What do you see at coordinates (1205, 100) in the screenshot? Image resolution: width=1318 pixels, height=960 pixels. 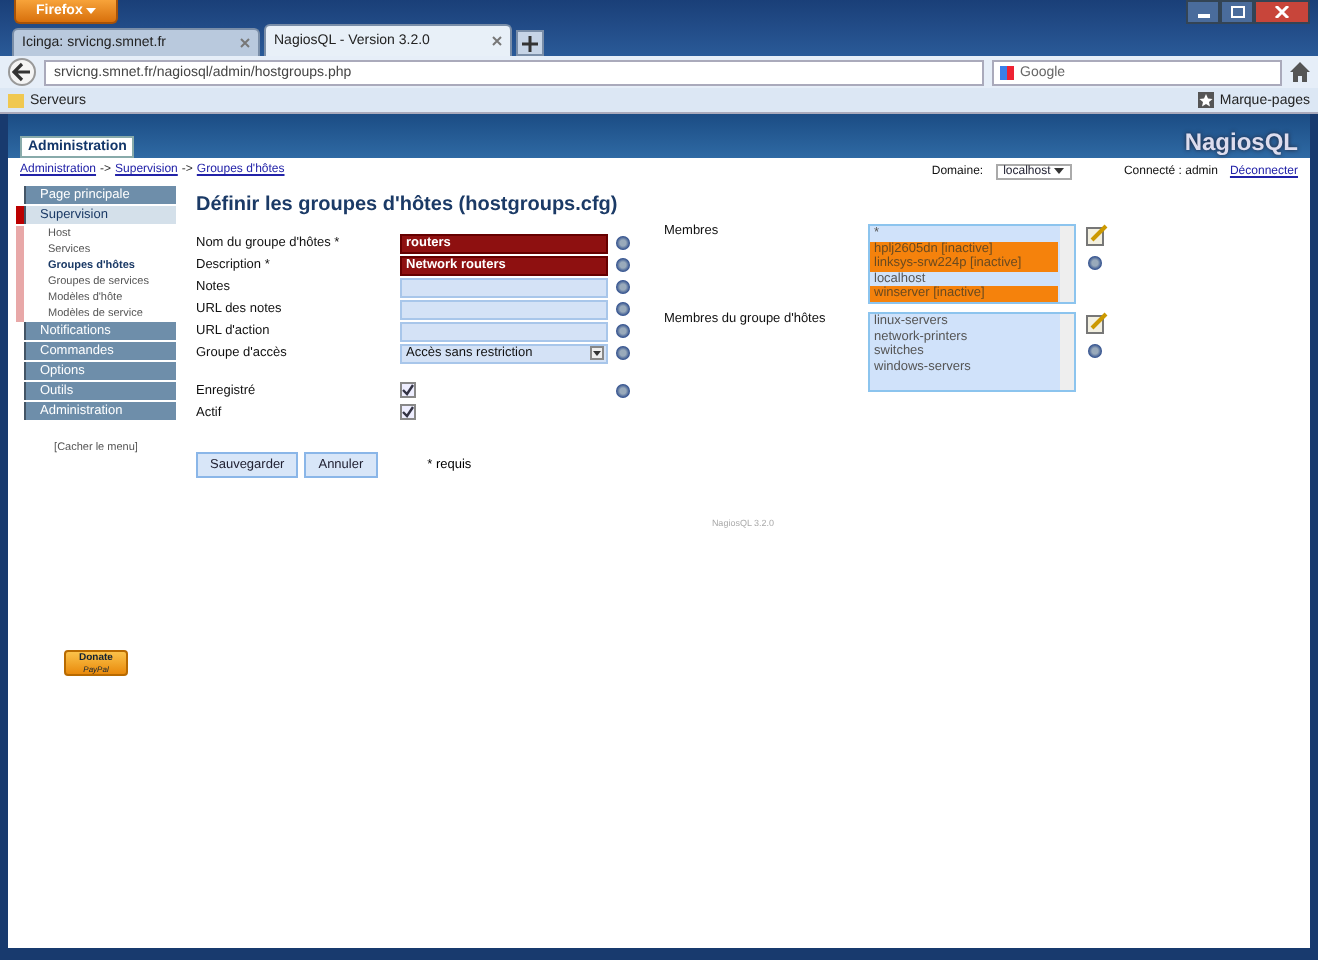 I see `star-icon` at bounding box center [1205, 100].